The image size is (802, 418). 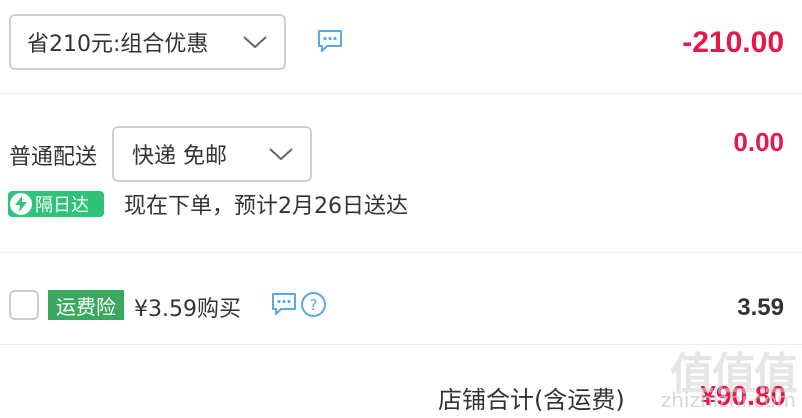 What do you see at coordinates (53, 157) in the screenshot?
I see `shipping-label: 普通配送` at bounding box center [53, 157].